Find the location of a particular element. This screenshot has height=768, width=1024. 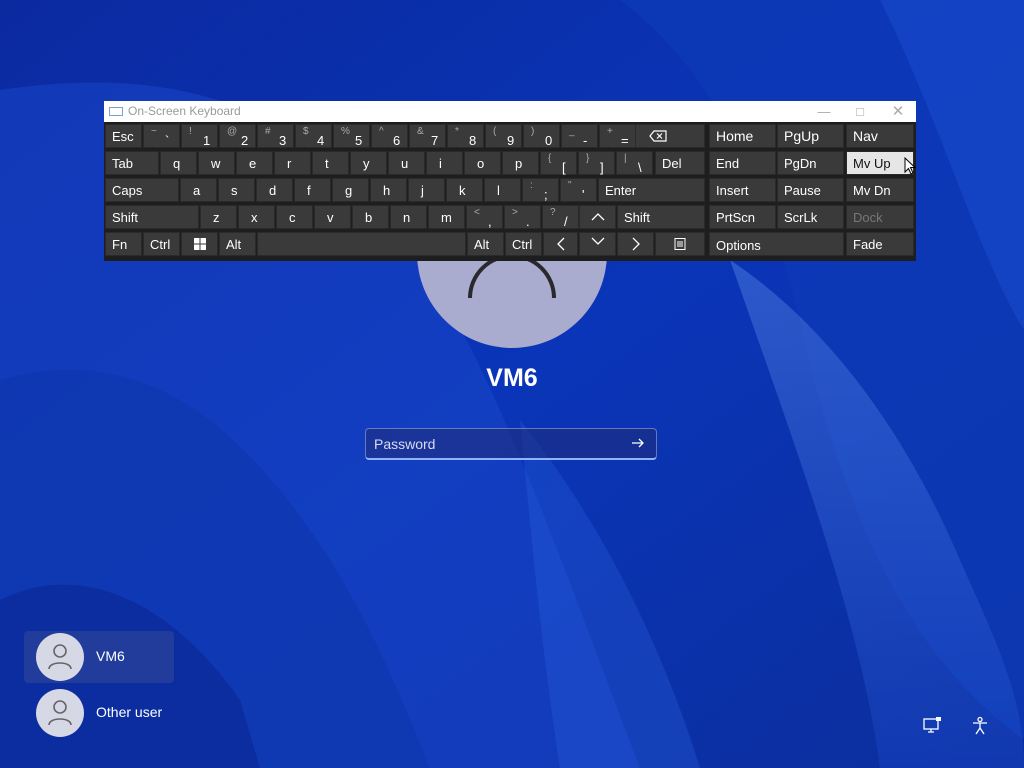

key-ctrl-left: Ctrl is located at coordinates (161, 244).